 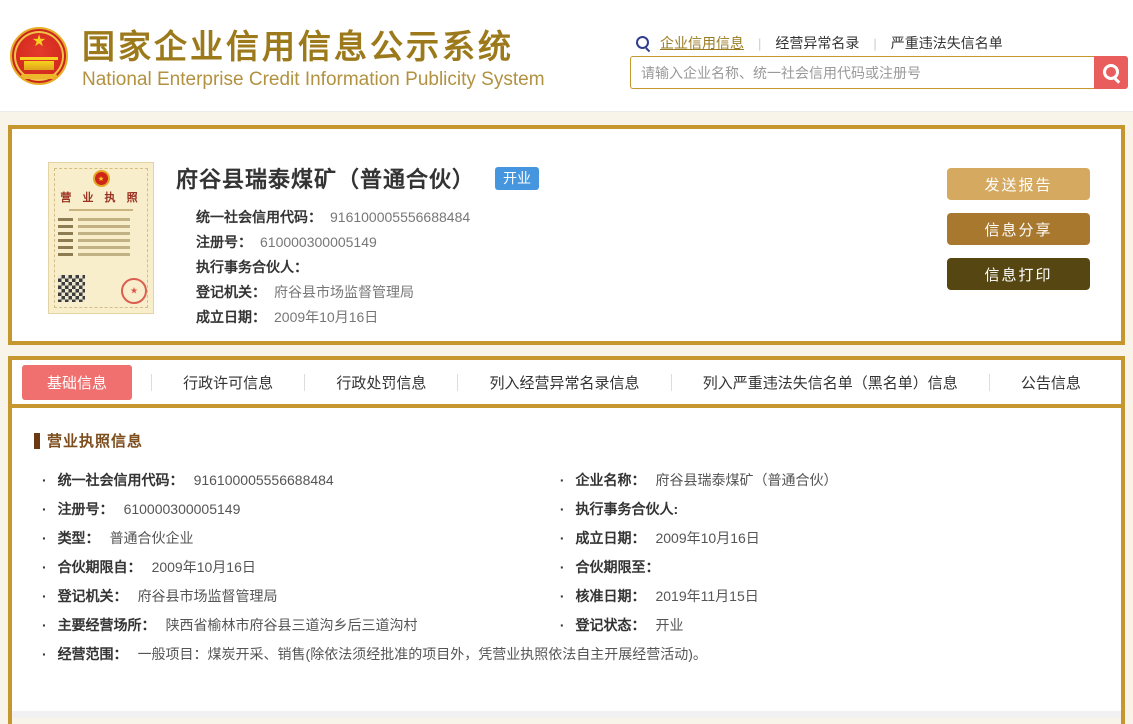 I want to click on search-input, so click(x=862, y=72).